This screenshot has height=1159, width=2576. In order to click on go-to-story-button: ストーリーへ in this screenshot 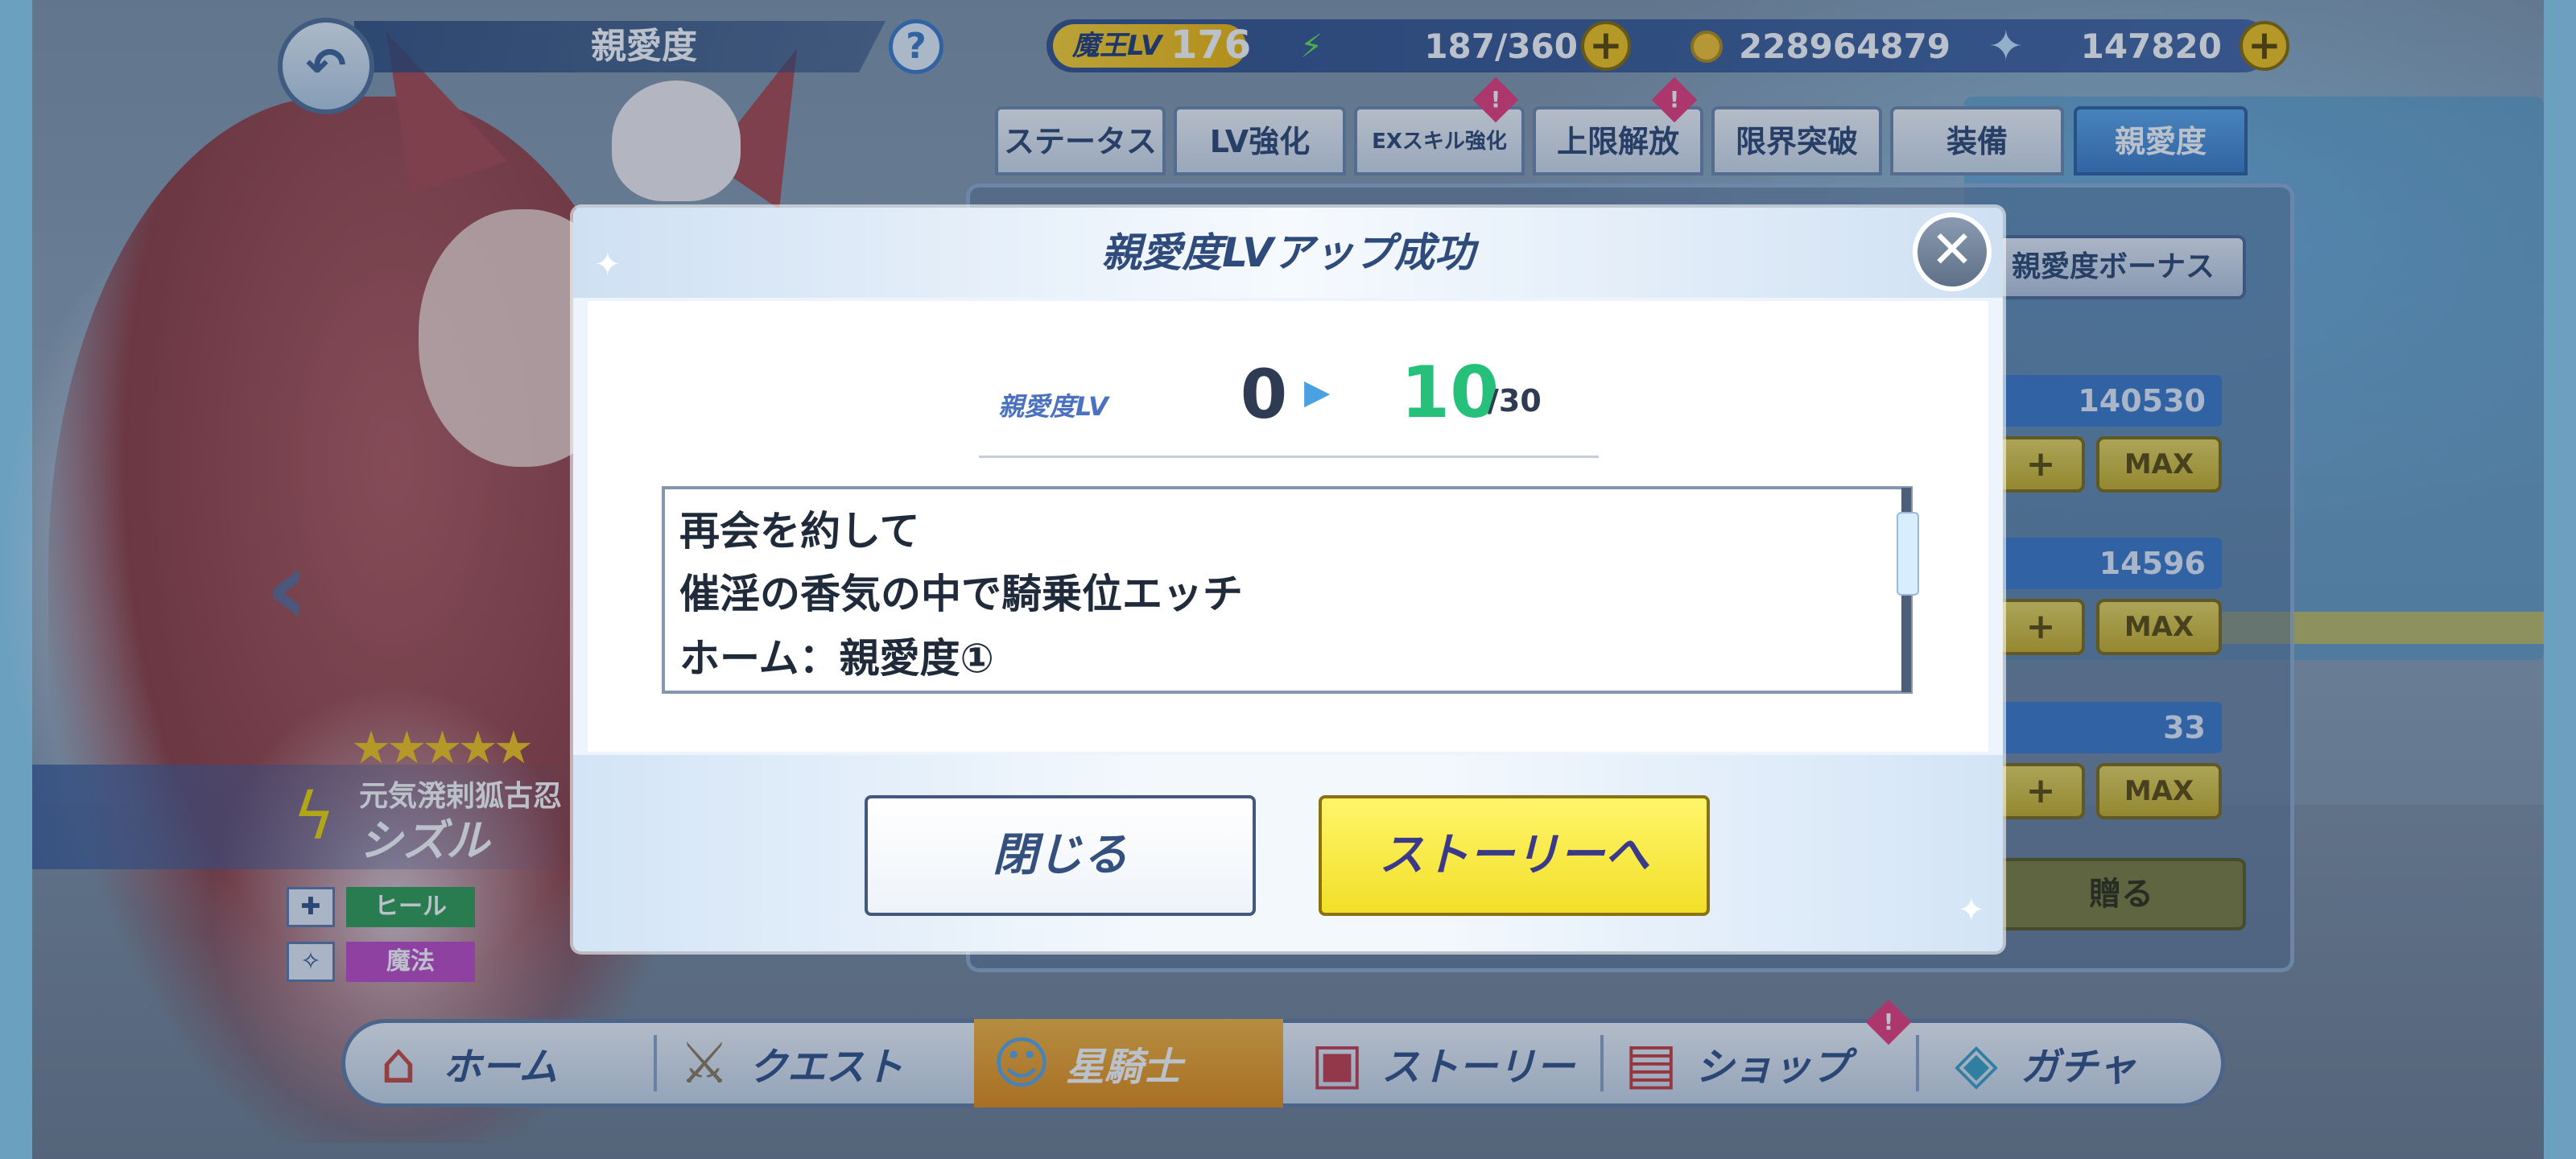, I will do `click(1514, 855)`.